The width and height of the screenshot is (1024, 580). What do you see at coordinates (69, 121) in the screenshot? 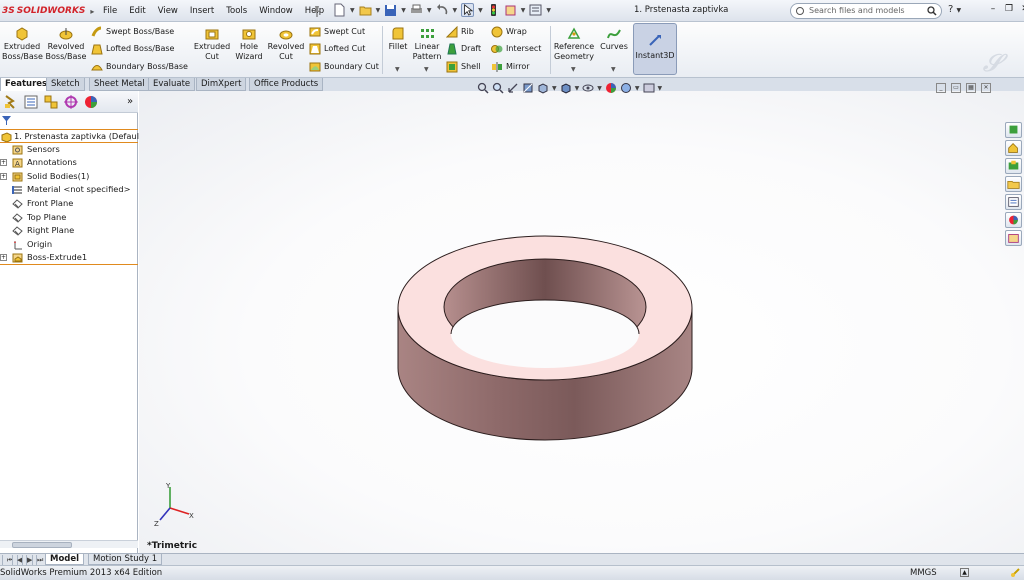
I see `tree-filter` at bounding box center [69, 121].